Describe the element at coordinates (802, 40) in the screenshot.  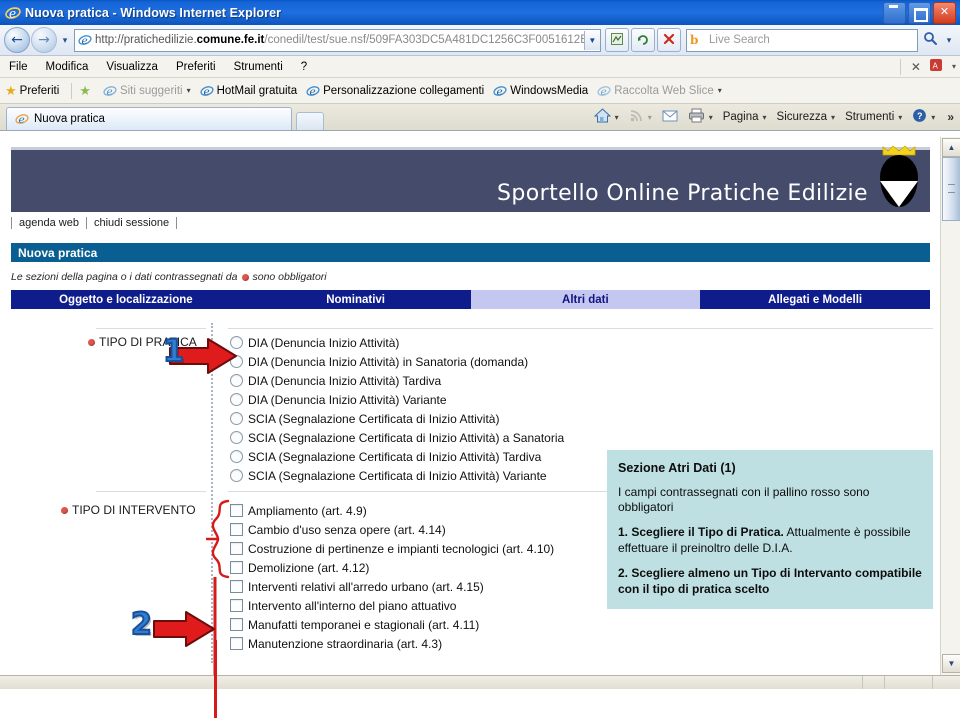
I see `search-box: b Live Search` at that location.